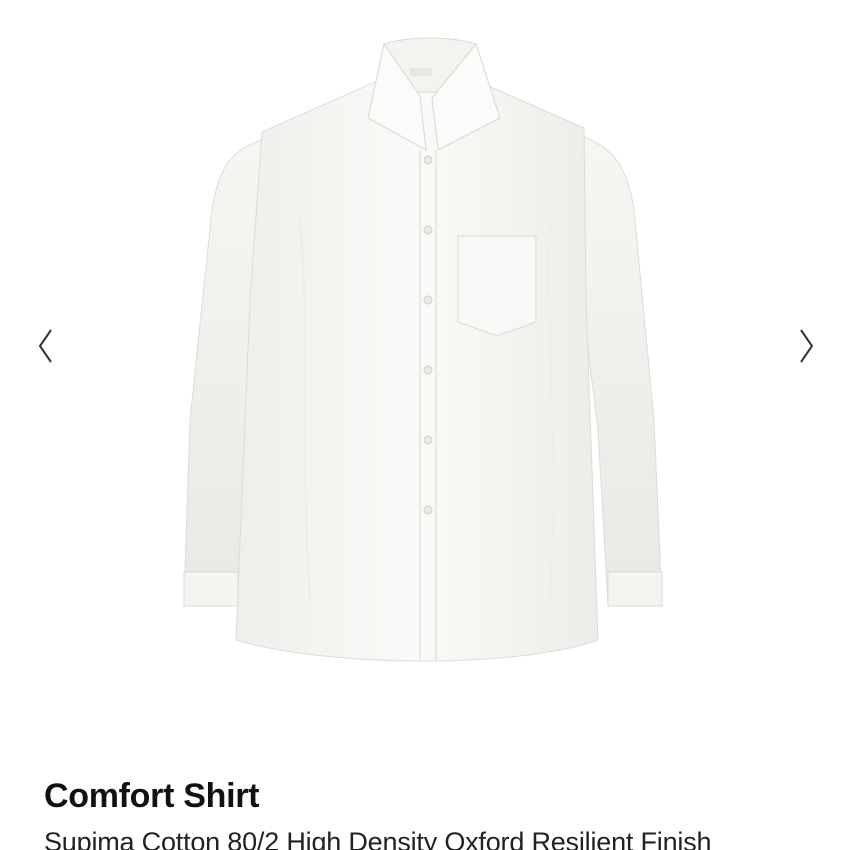  I want to click on next-image-button, so click(807, 346).